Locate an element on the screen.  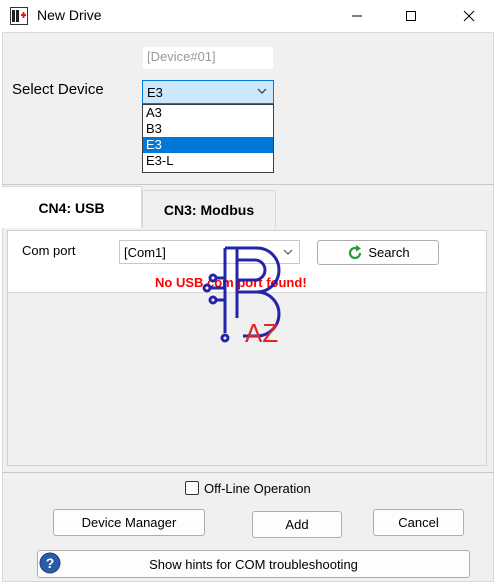
device-manager-label: Device Manager is located at coordinates (129, 522).